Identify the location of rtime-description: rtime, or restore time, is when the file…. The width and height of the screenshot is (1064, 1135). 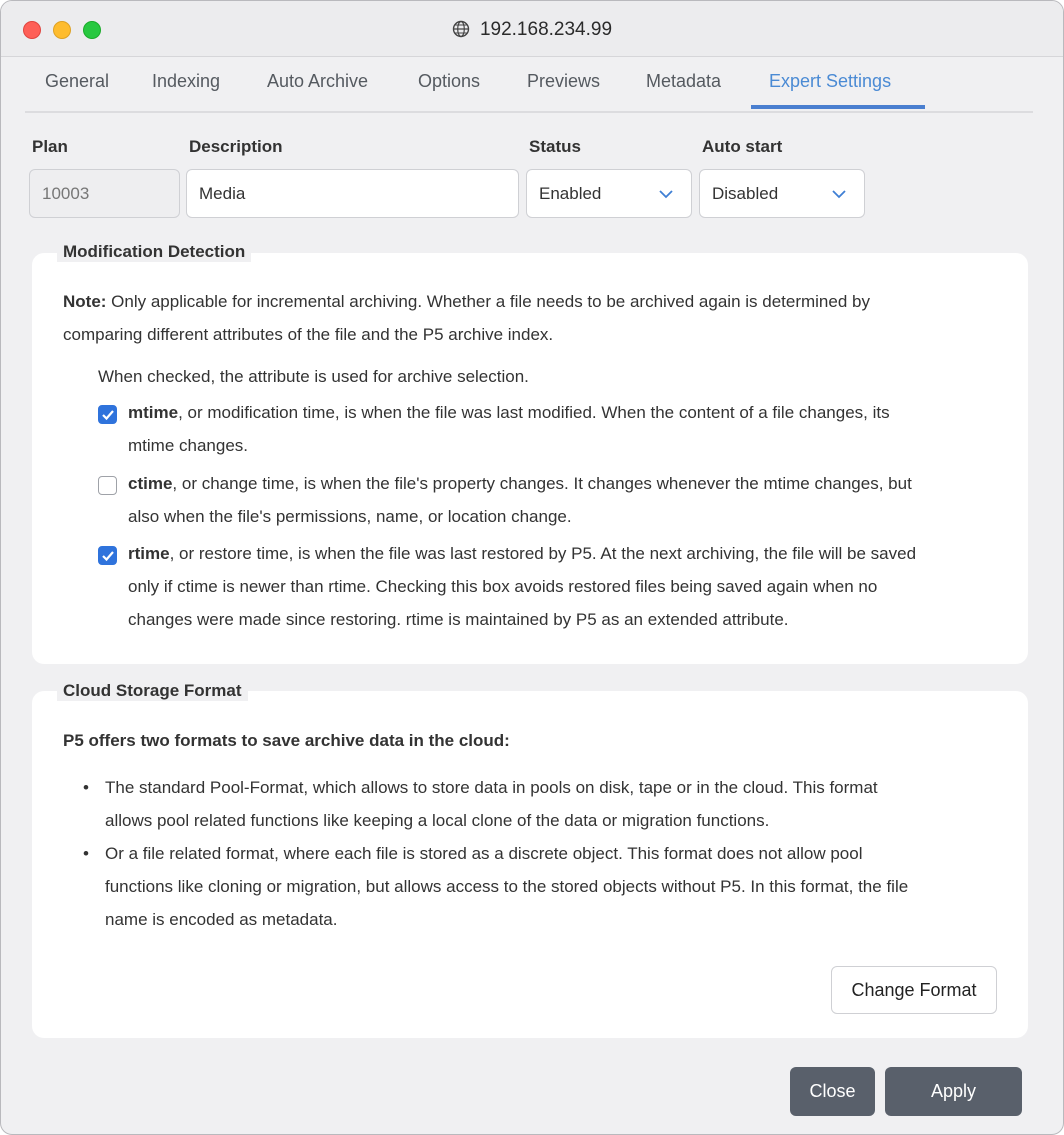
(573, 586).